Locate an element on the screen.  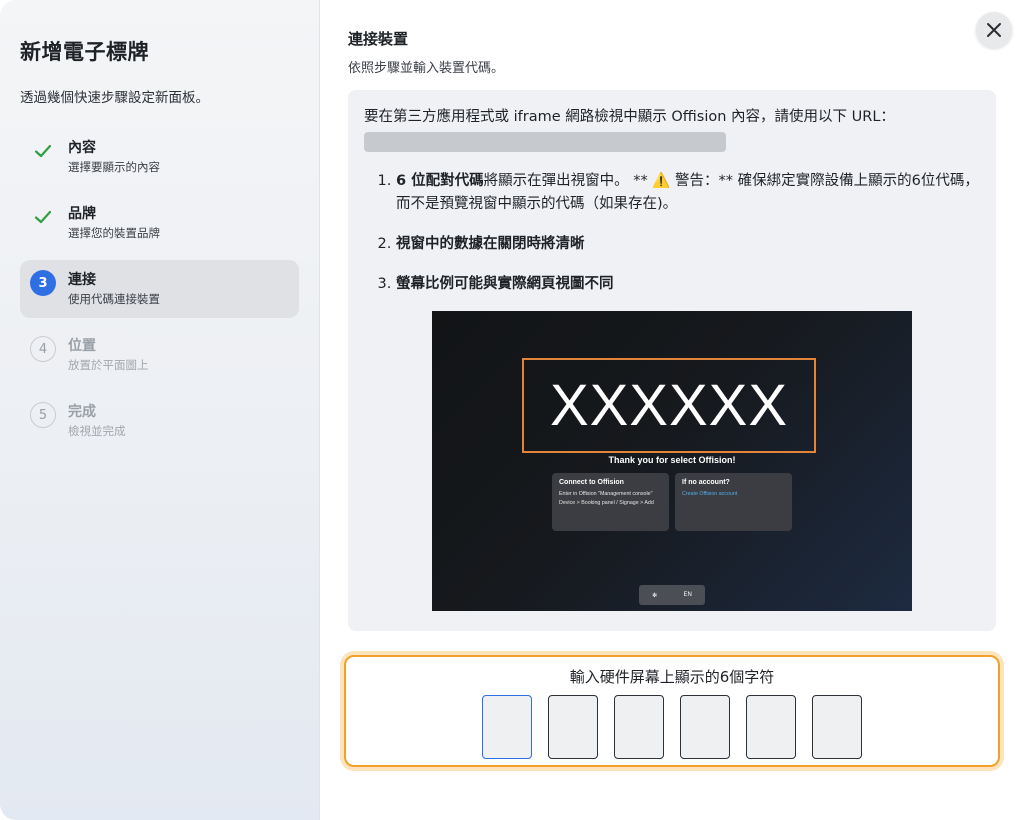
close-icon is located at coordinates (994, 30).